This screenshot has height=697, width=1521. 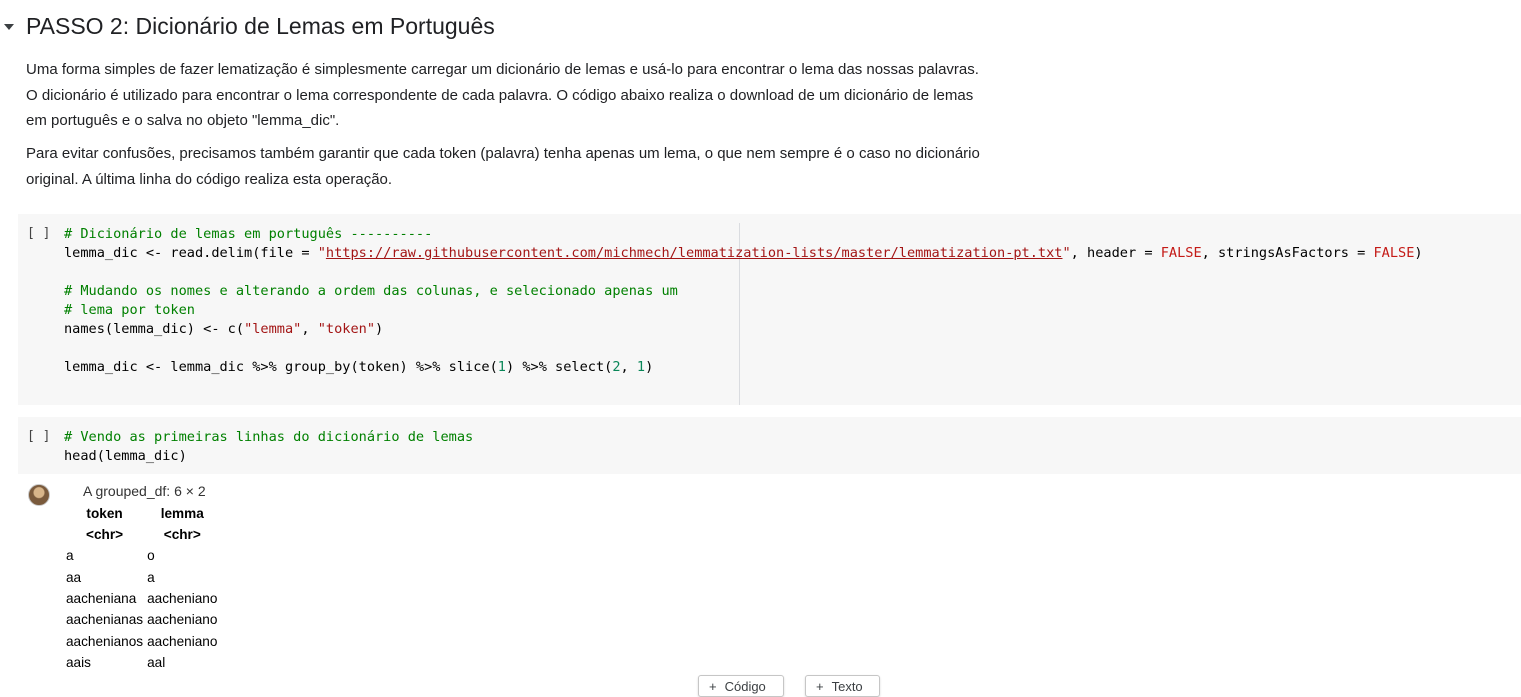 I want to click on table-row: aais aal, so click(x=141, y=662).